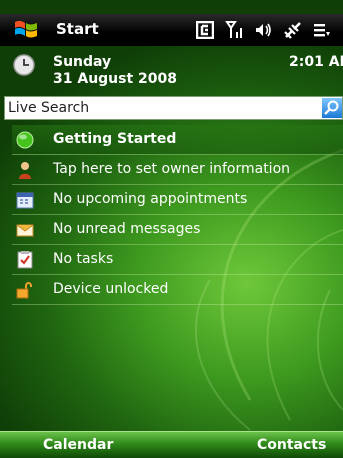 The image size is (343, 458). I want to click on list-item-appointments: No upcoming appointments, so click(177, 200).